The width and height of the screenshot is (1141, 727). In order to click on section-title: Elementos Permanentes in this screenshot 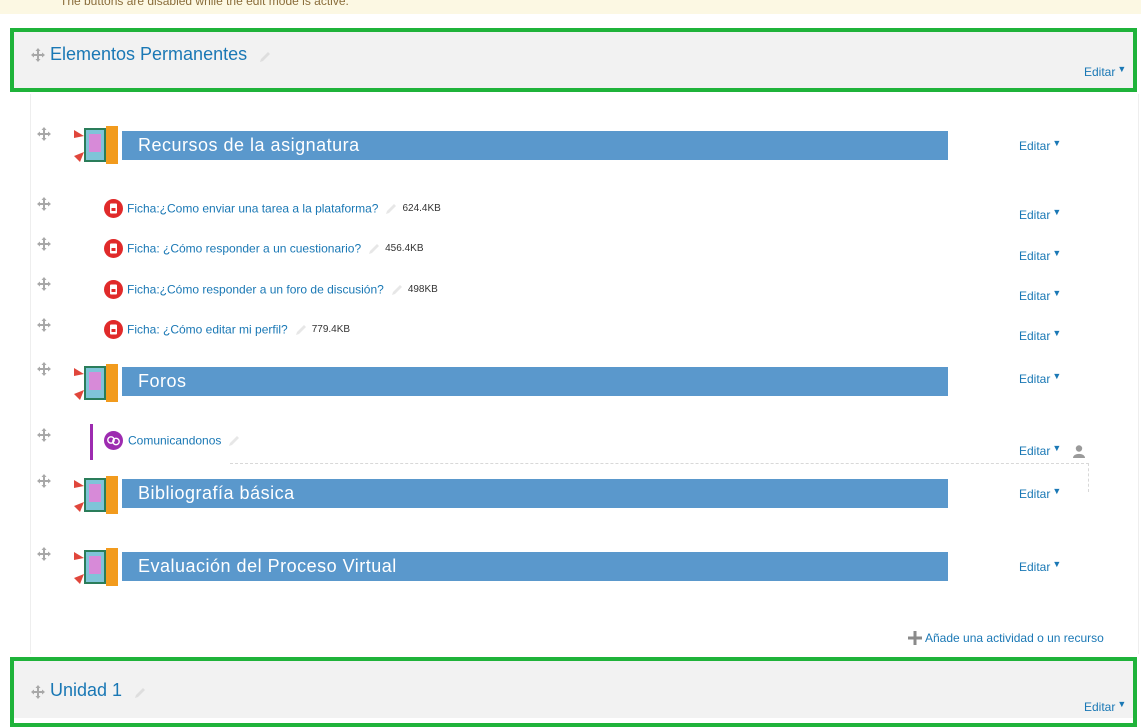, I will do `click(161, 54)`.